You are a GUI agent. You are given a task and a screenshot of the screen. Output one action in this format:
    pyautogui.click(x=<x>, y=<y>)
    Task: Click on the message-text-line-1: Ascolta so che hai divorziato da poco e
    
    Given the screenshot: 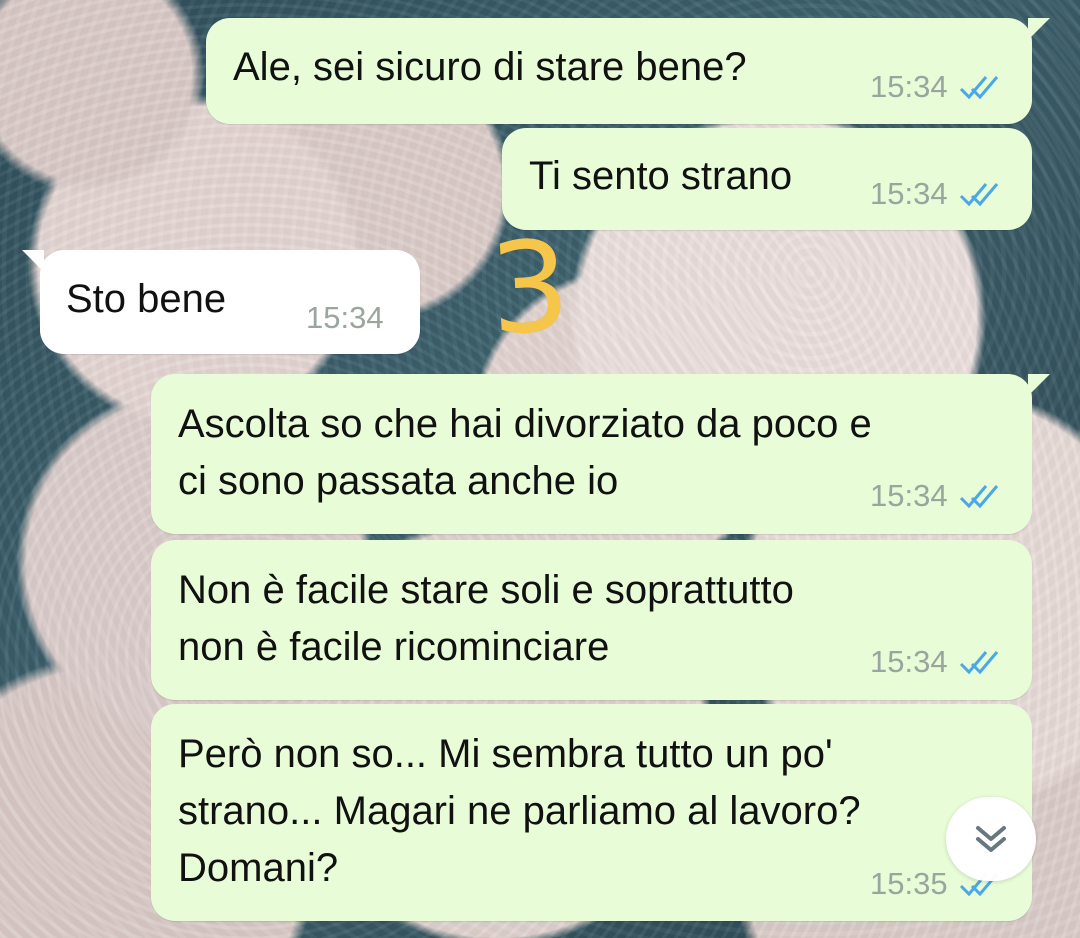 What is the action you would take?
    pyautogui.click(x=525, y=424)
    